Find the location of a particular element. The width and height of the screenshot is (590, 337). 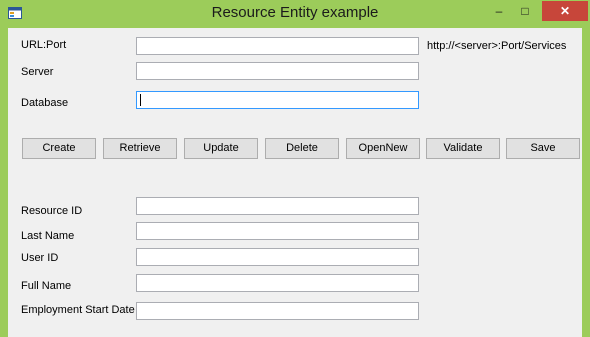

validate-button: Validate is located at coordinates (463, 148).